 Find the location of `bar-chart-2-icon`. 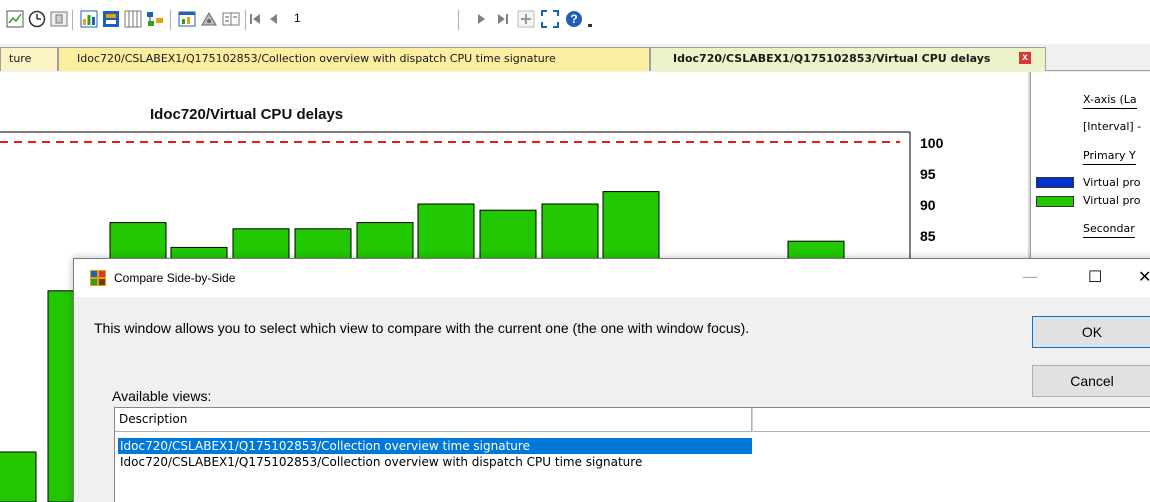

bar-chart-2-icon is located at coordinates (111, 19).